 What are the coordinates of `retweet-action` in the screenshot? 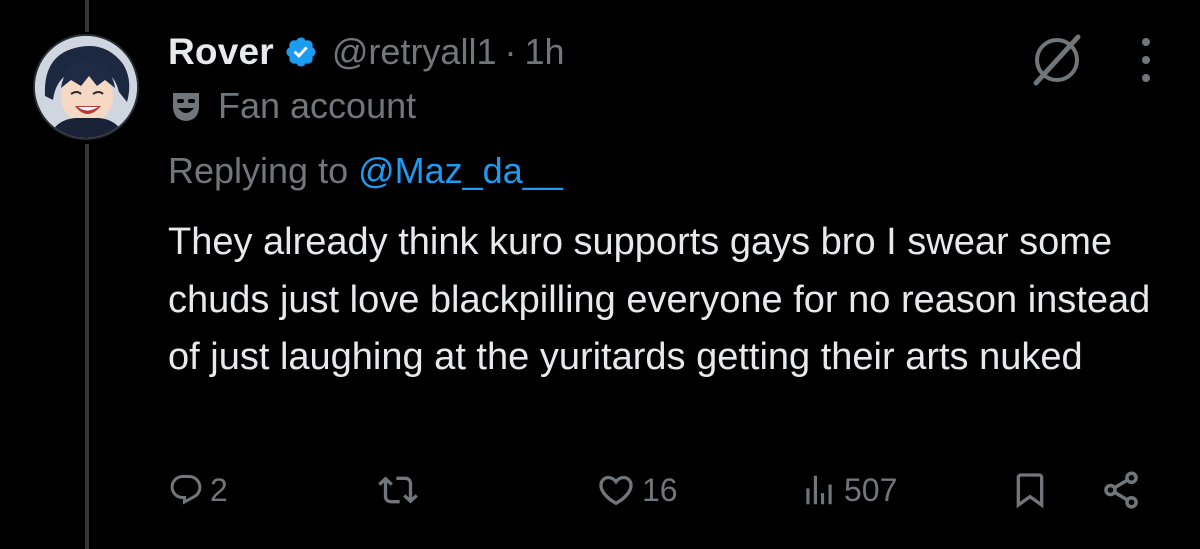 It's located at (398, 490).